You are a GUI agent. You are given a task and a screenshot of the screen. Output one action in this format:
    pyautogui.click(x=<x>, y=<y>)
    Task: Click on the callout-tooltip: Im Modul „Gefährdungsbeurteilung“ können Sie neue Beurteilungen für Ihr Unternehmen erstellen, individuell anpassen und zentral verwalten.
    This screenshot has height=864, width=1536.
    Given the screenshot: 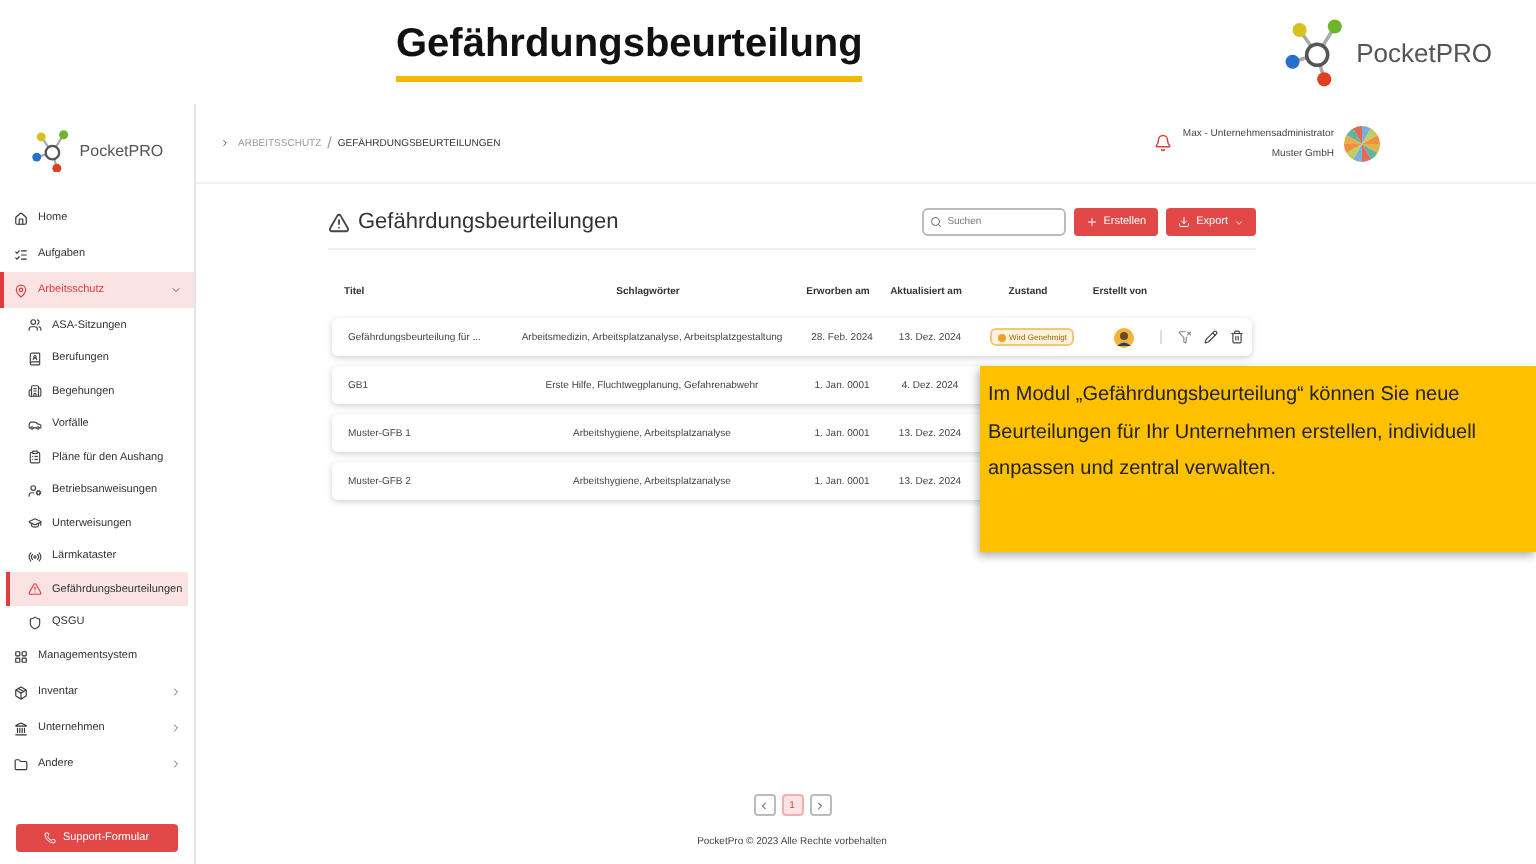 What is the action you would take?
    pyautogui.click(x=1258, y=459)
    